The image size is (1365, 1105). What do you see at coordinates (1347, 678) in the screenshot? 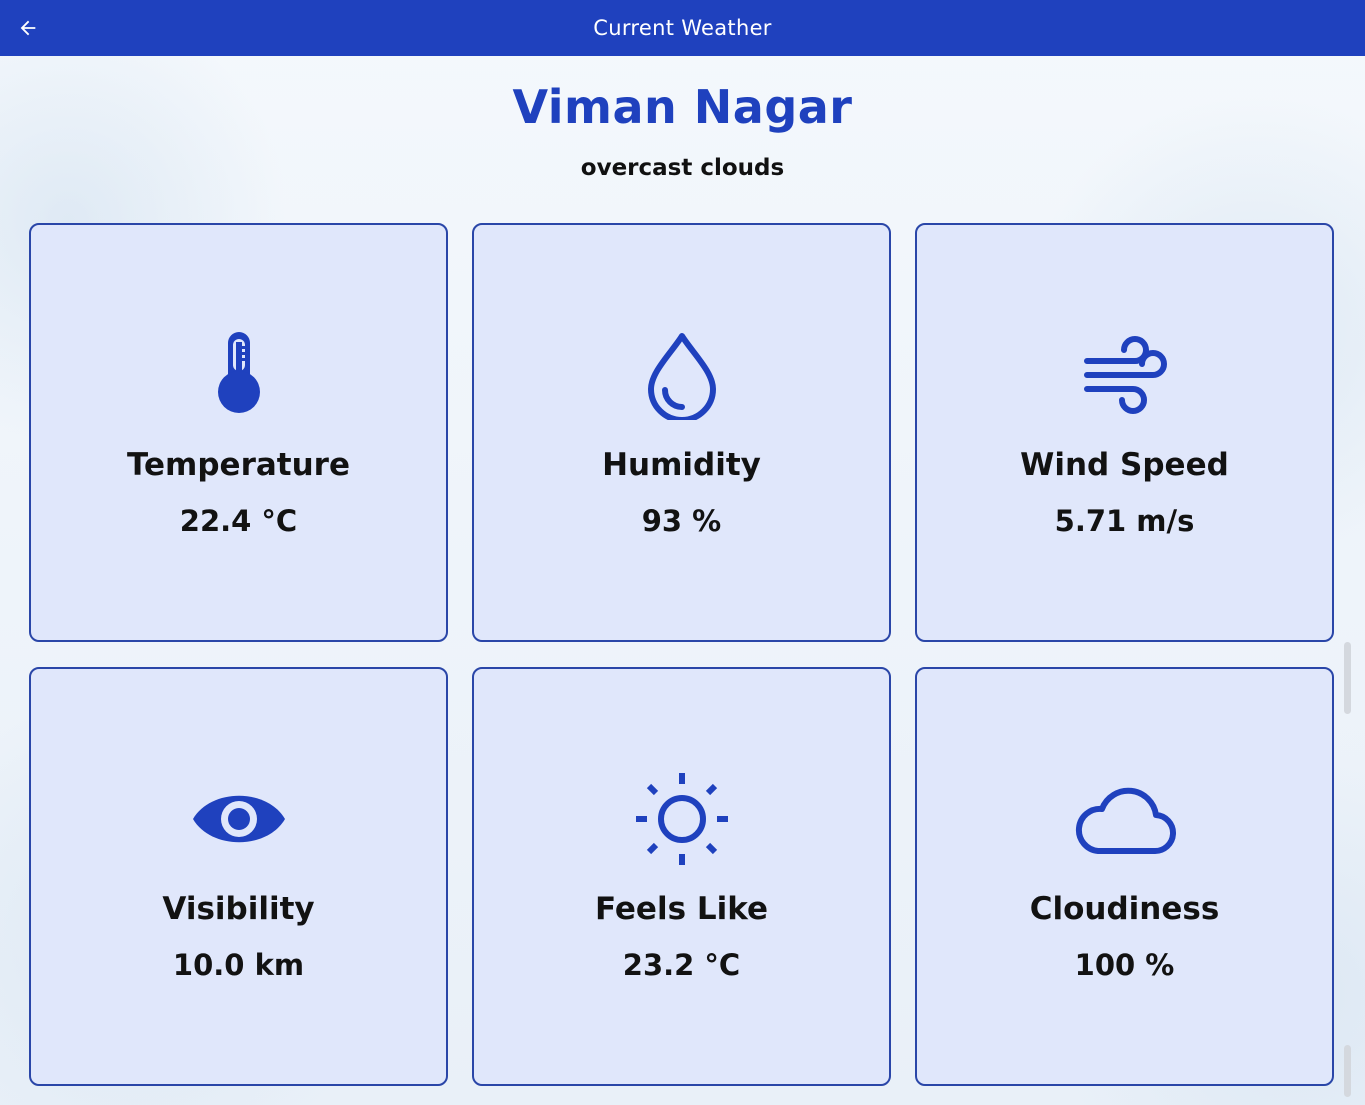
I see `scrollbar-thumb` at bounding box center [1347, 678].